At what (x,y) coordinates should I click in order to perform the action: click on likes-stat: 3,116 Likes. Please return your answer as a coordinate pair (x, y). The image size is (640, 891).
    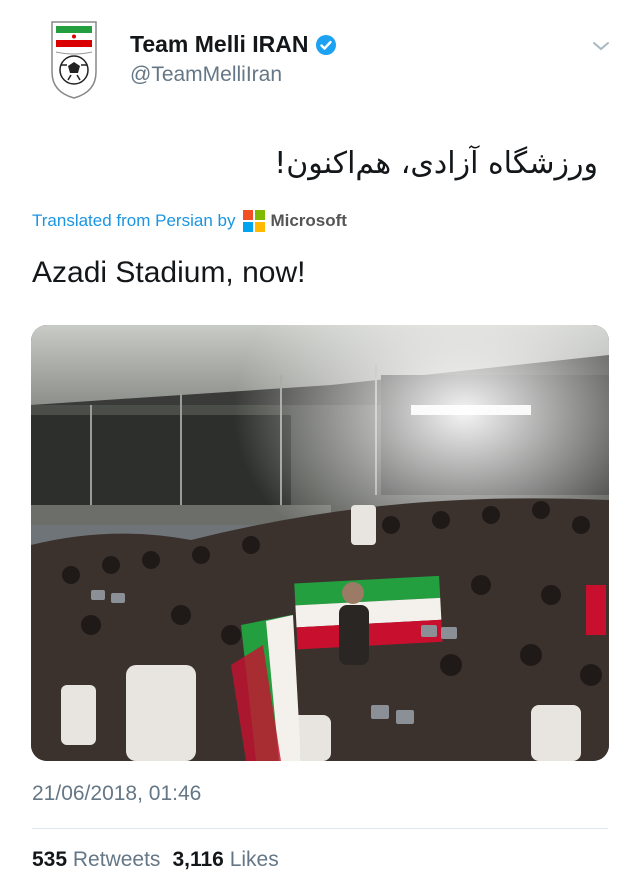
    Looking at the image, I should click on (225, 860).